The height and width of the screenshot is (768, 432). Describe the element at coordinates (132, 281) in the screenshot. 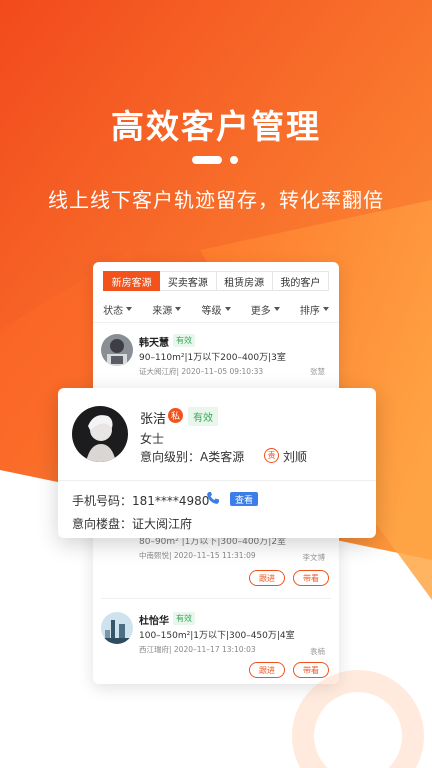

I see `tab-new-house: 新房客源` at that location.